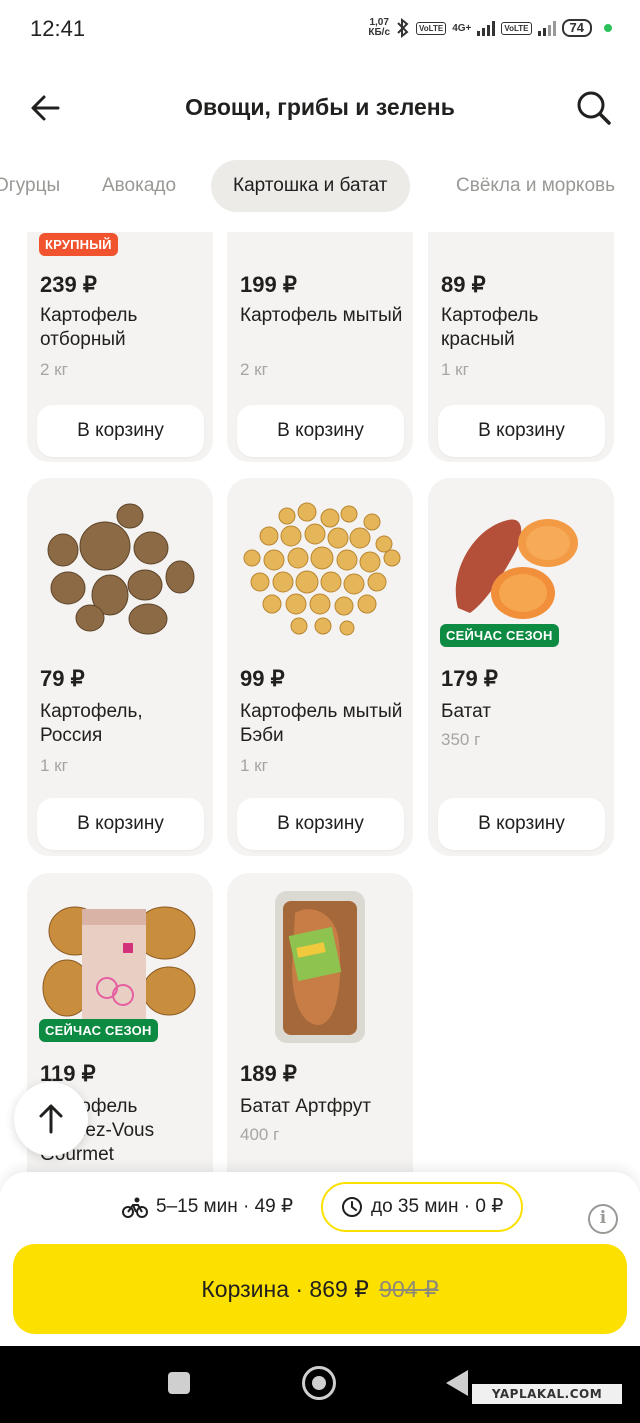  What do you see at coordinates (321, 723) in the screenshot?
I see `product-name: Картофель мытый Бэби` at bounding box center [321, 723].